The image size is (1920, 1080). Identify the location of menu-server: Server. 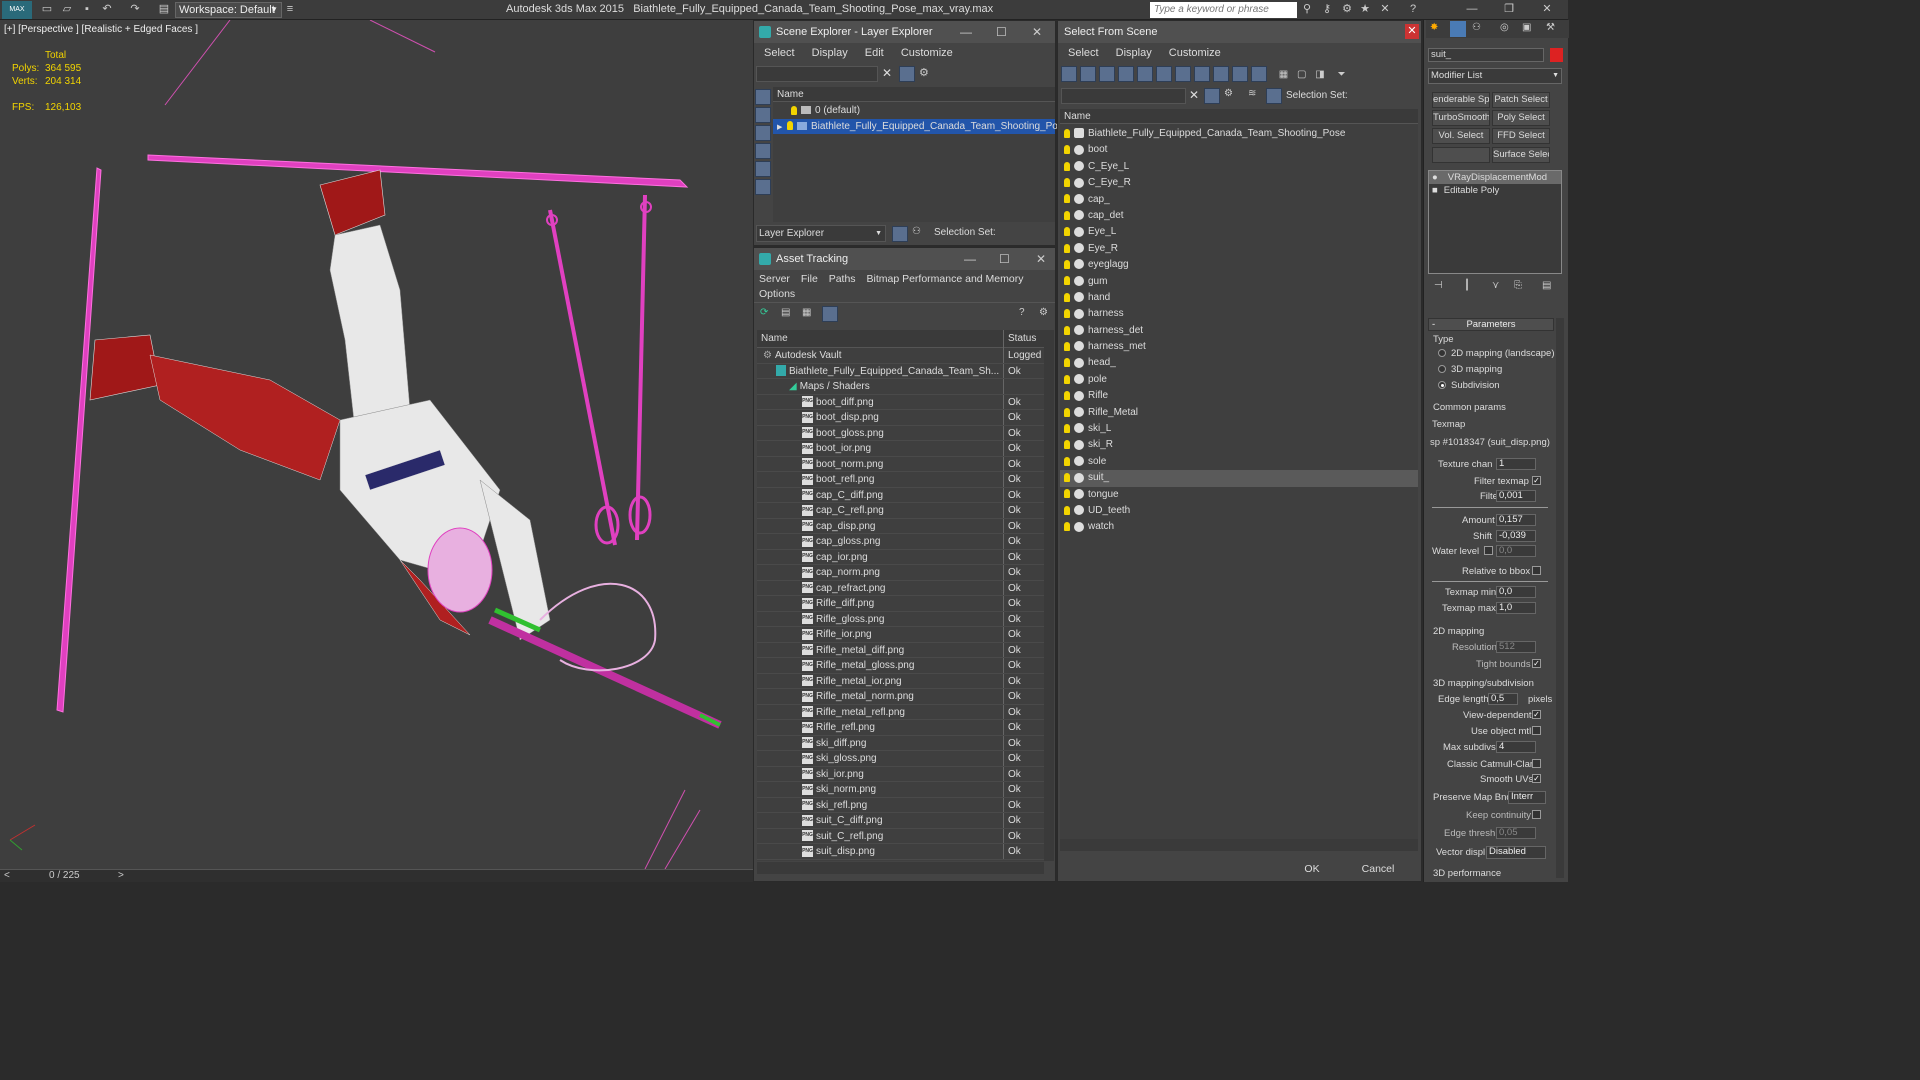
(774, 279).